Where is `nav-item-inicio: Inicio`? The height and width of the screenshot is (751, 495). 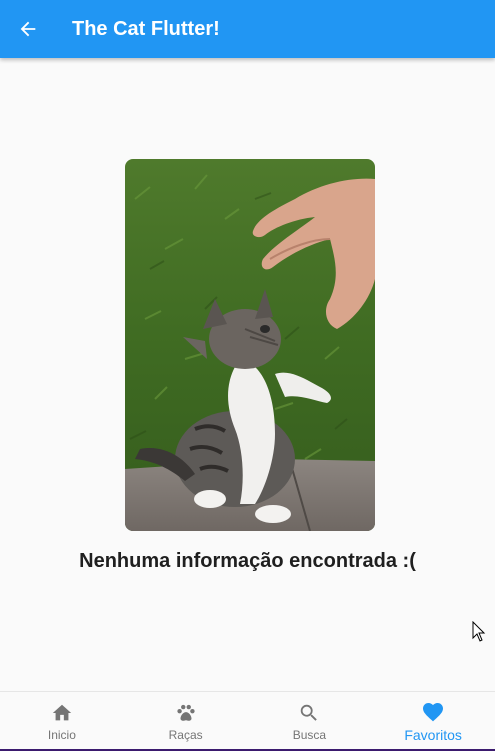
nav-item-inicio: Inicio is located at coordinates (62, 721).